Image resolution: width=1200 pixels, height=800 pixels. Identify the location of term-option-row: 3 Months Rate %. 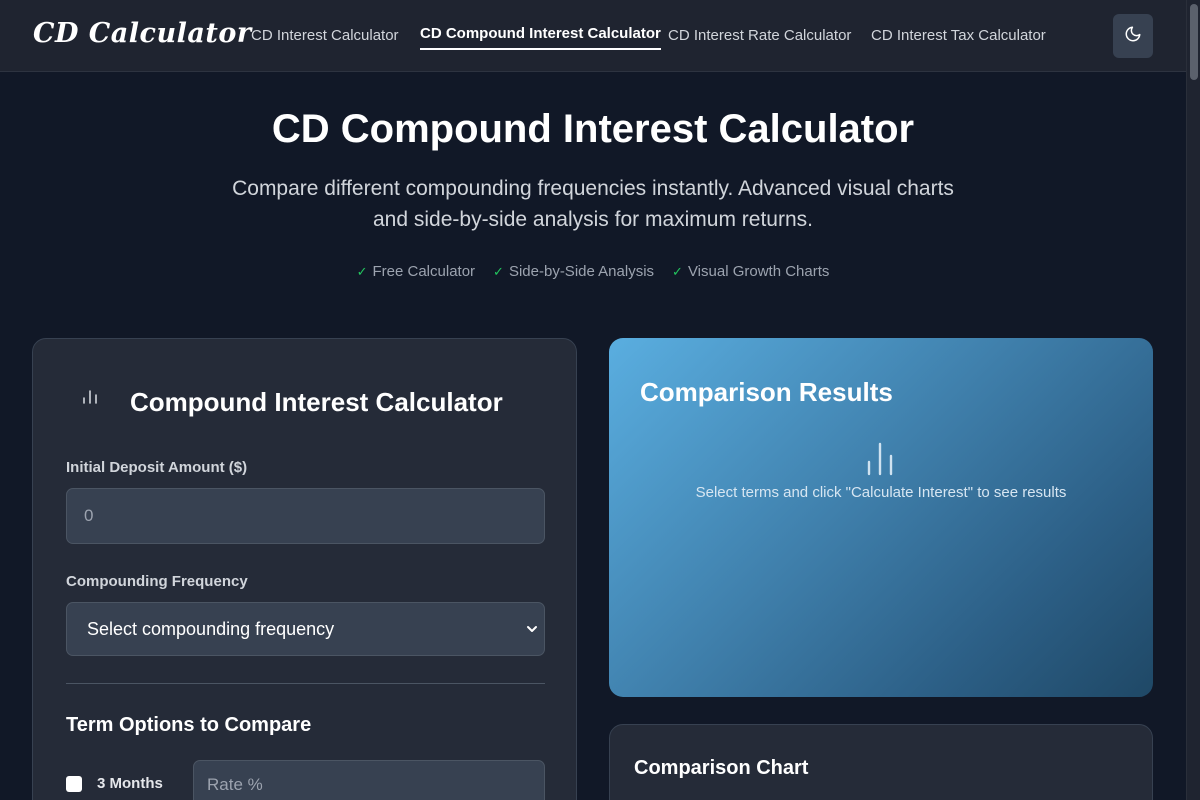
(305, 780).